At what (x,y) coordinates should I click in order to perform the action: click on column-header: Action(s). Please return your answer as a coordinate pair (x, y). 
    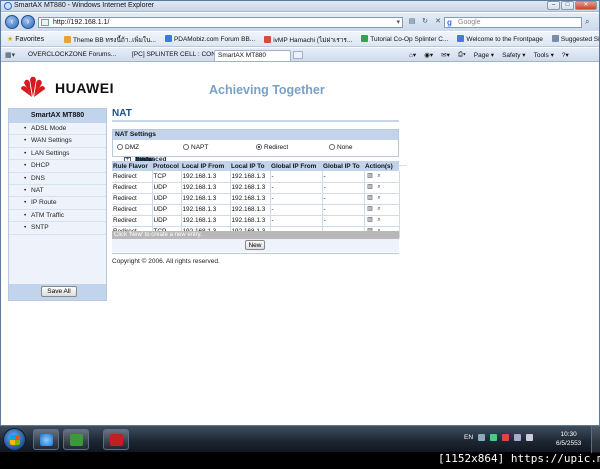
    Looking at the image, I should click on (381, 166).